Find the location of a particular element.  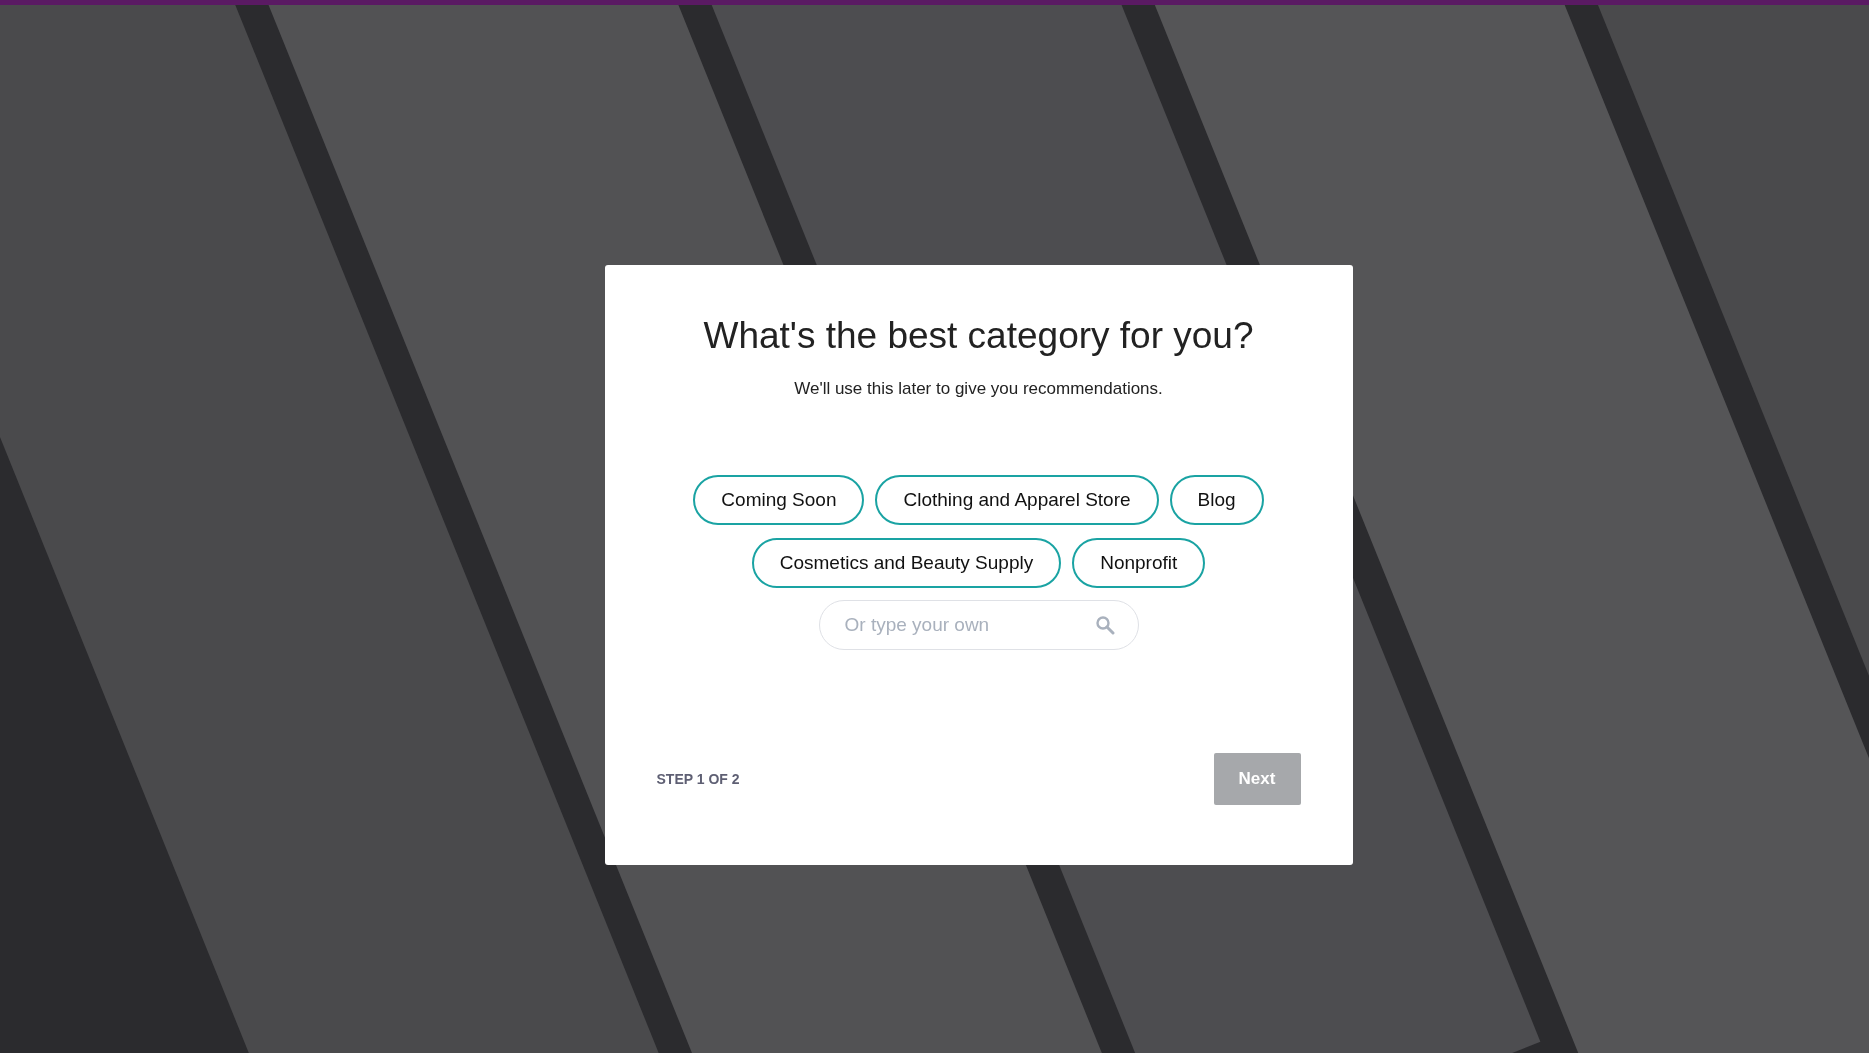

search-icon is located at coordinates (1104, 625).